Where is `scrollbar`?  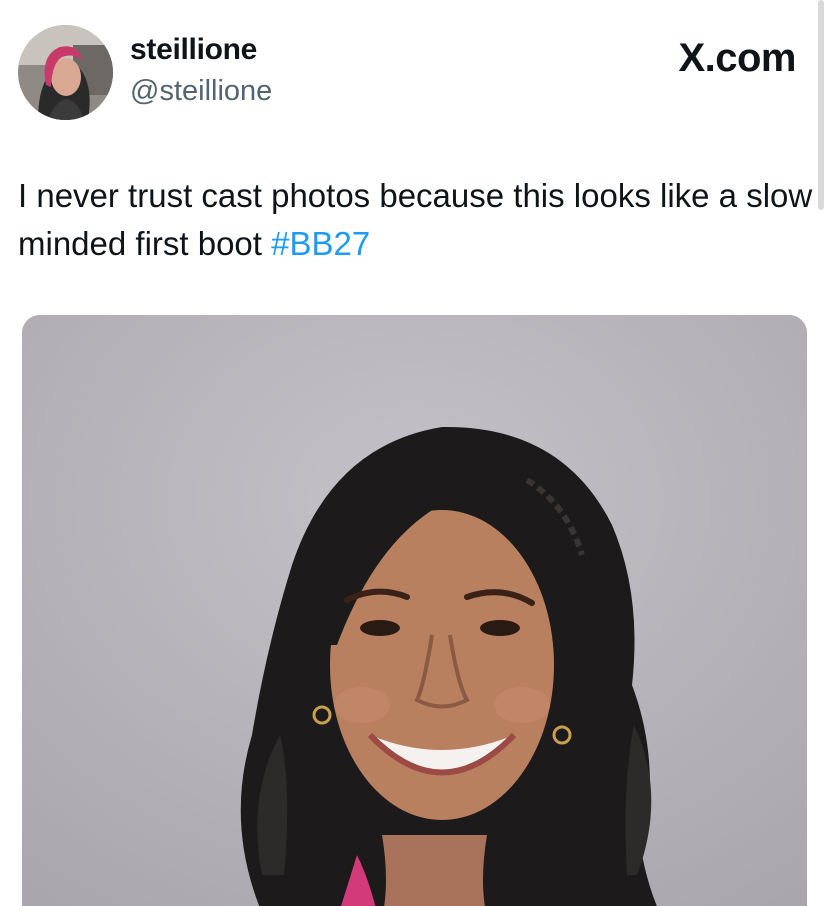 scrollbar is located at coordinates (821, 105).